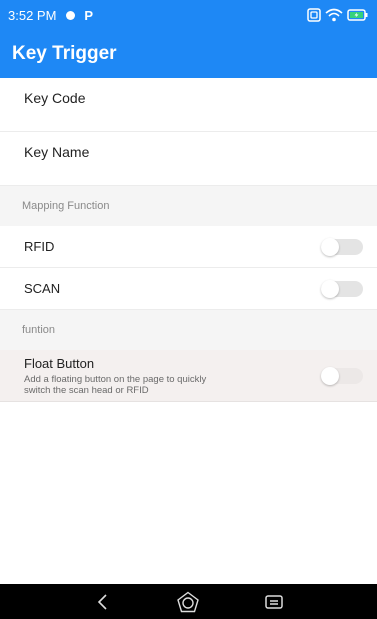 This screenshot has height=619, width=377. I want to click on key-name-label: Key Name, so click(57, 151).